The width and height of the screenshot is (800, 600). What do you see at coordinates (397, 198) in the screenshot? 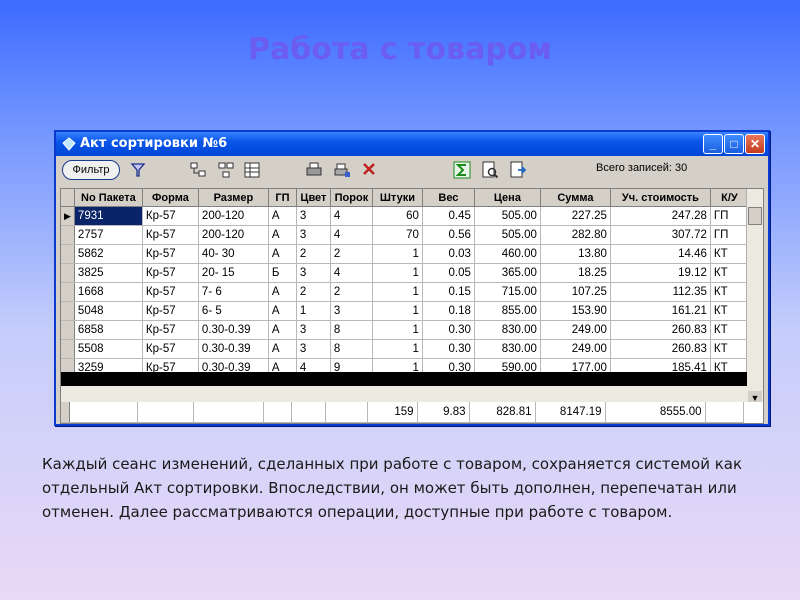
I see `col-header: Штуки` at bounding box center [397, 198].